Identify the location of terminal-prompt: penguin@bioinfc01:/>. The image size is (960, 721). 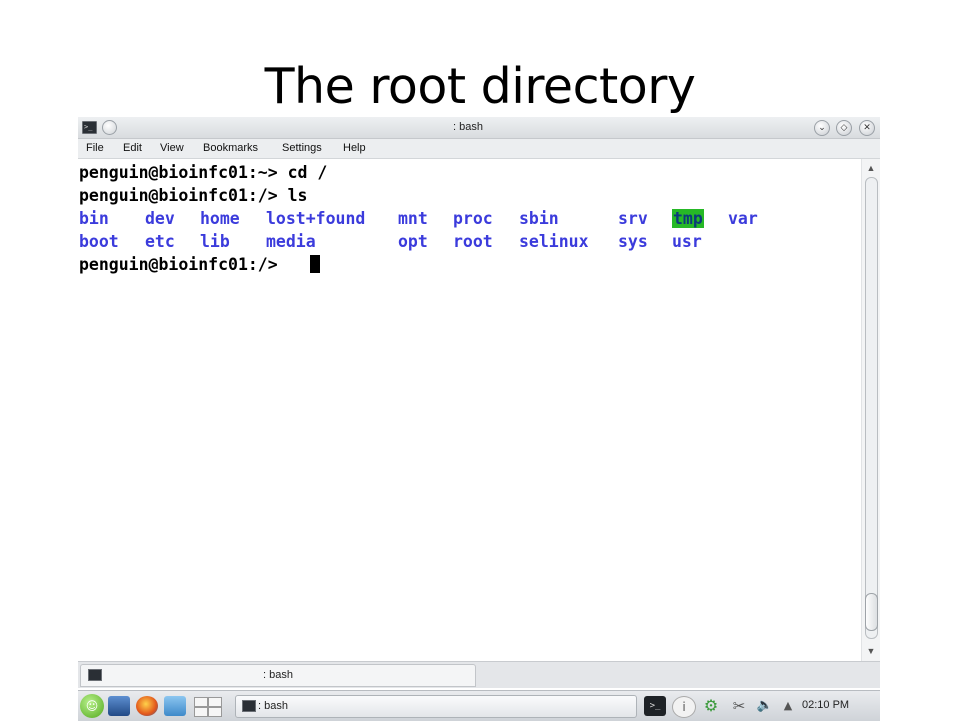
(183, 264).